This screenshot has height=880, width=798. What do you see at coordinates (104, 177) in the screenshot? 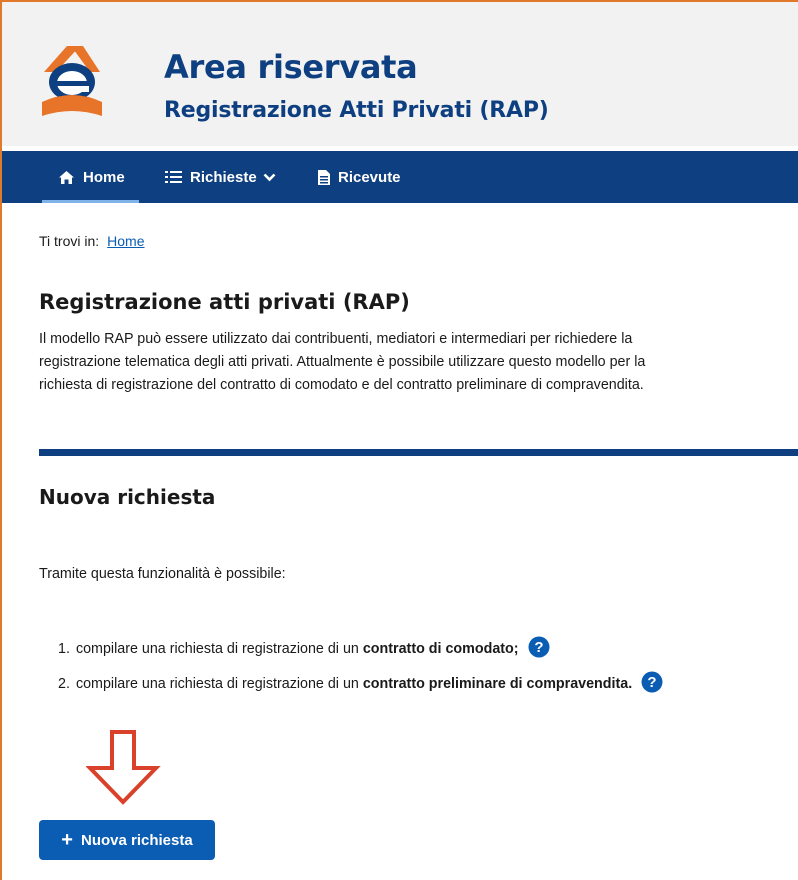
I see `nav-home-label: Home` at bounding box center [104, 177].